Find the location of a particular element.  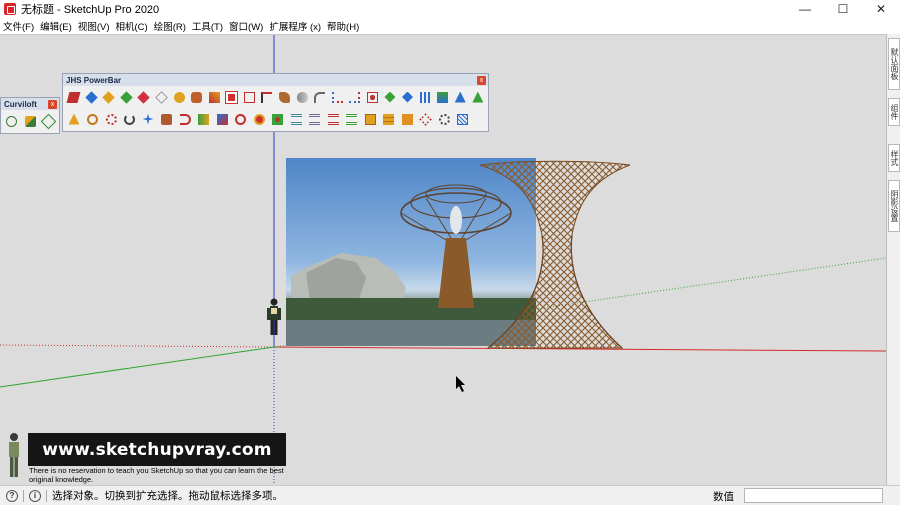

tab-shadows: 阴影设置 is located at coordinates (894, 206).